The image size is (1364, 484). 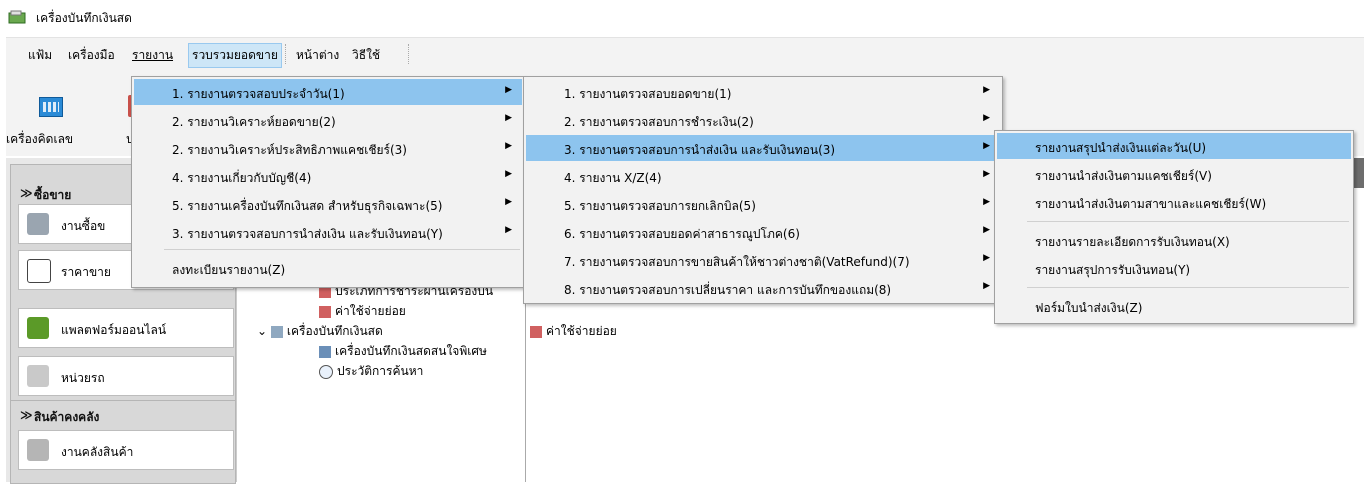 I want to click on calculator-icon, so click(x=51, y=107).